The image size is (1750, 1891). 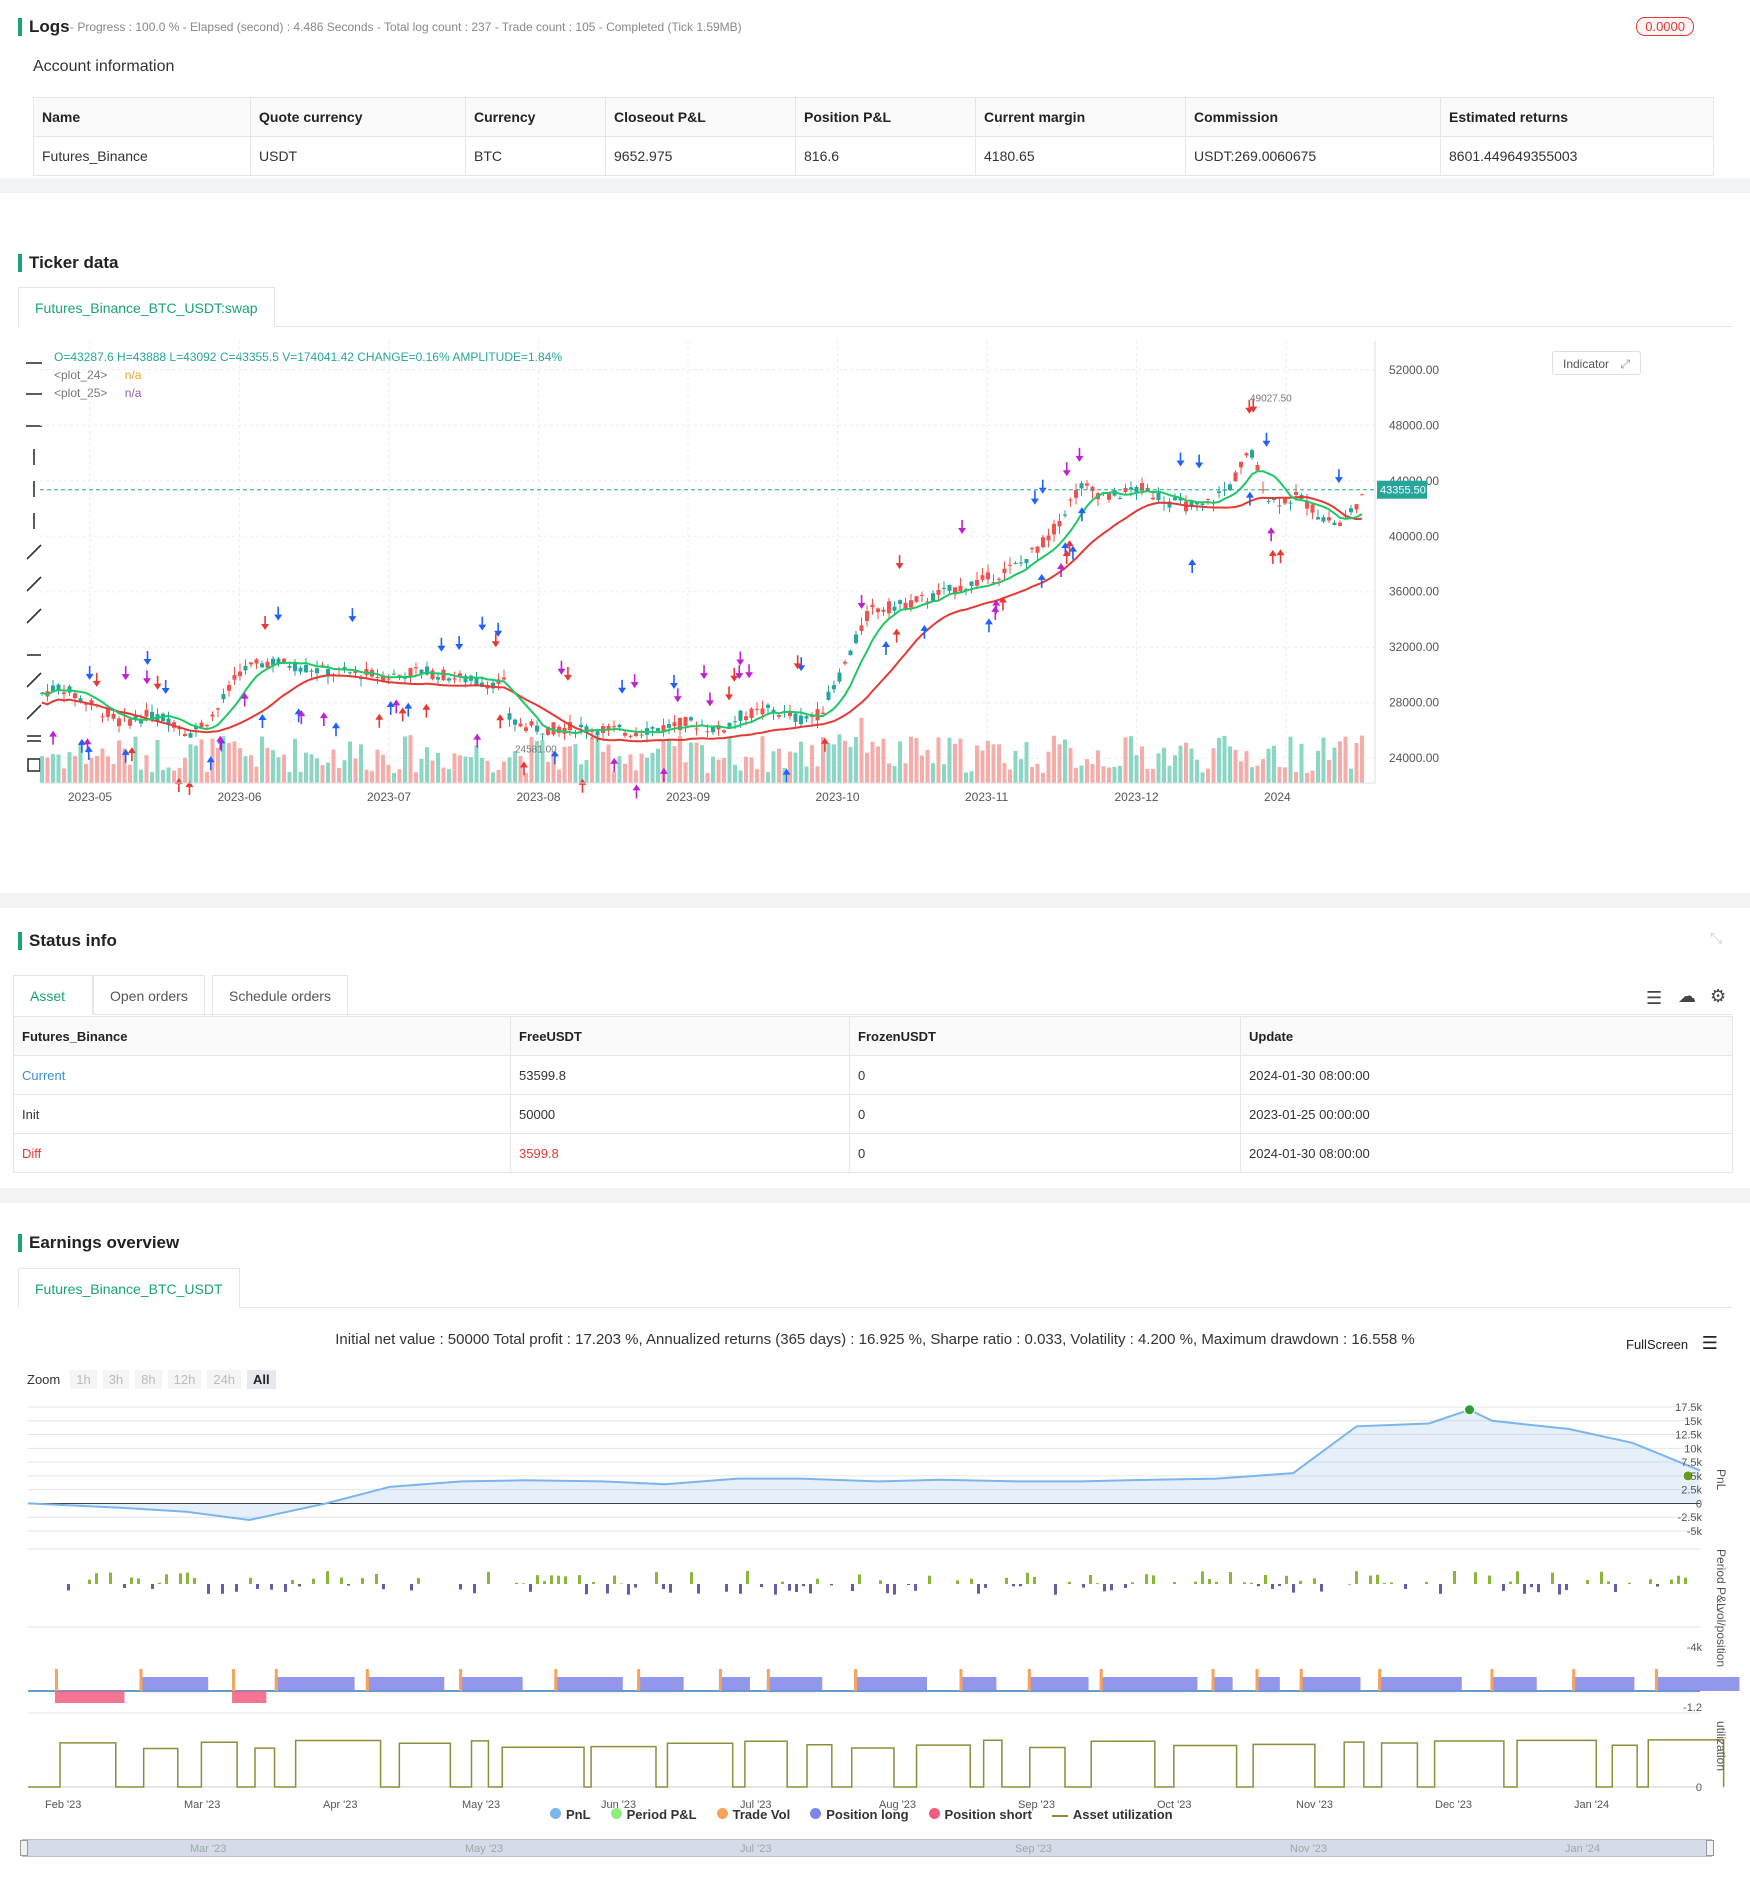 I want to click on status-title: Status info, so click(x=67, y=941).